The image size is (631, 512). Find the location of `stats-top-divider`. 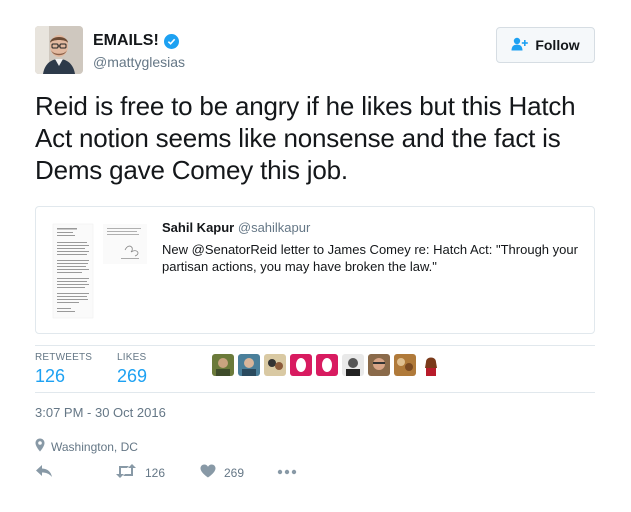

stats-top-divider is located at coordinates (315, 345).